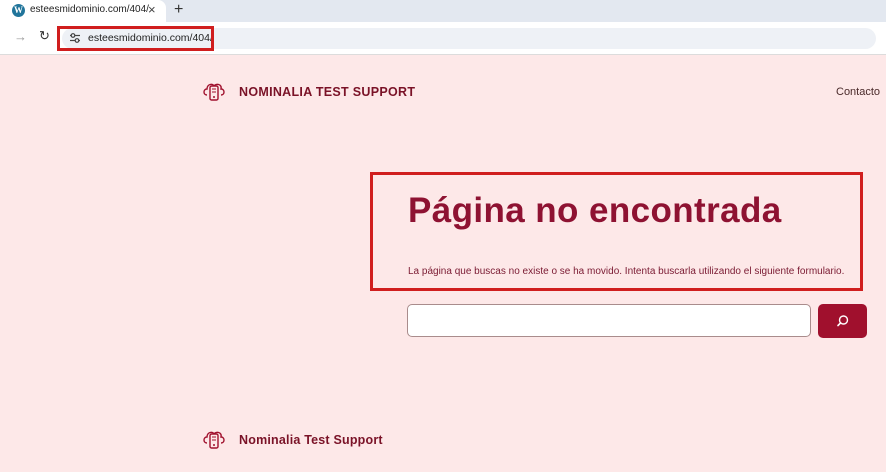 Image resolution: width=886 pixels, height=472 pixels. What do you see at coordinates (609, 320) in the screenshot?
I see `search-input` at bounding box center [609, 320].